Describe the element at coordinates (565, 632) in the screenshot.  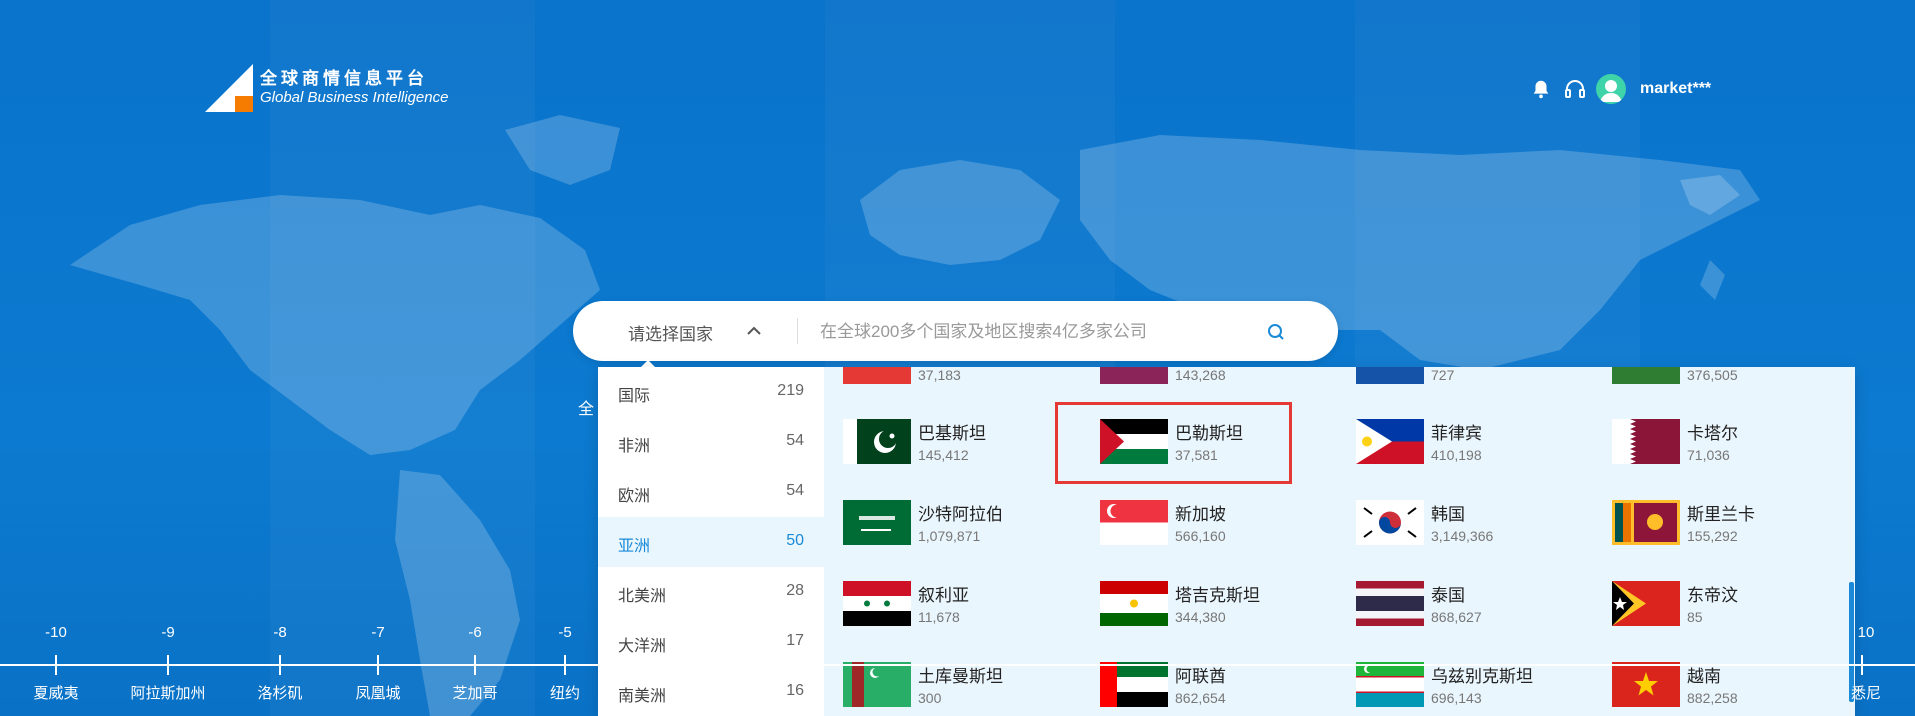
I see `timezone-label: -5` at that location.